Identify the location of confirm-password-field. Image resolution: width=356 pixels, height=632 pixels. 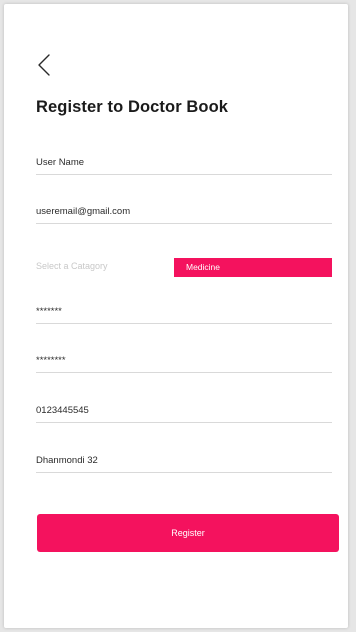
(184, 361).